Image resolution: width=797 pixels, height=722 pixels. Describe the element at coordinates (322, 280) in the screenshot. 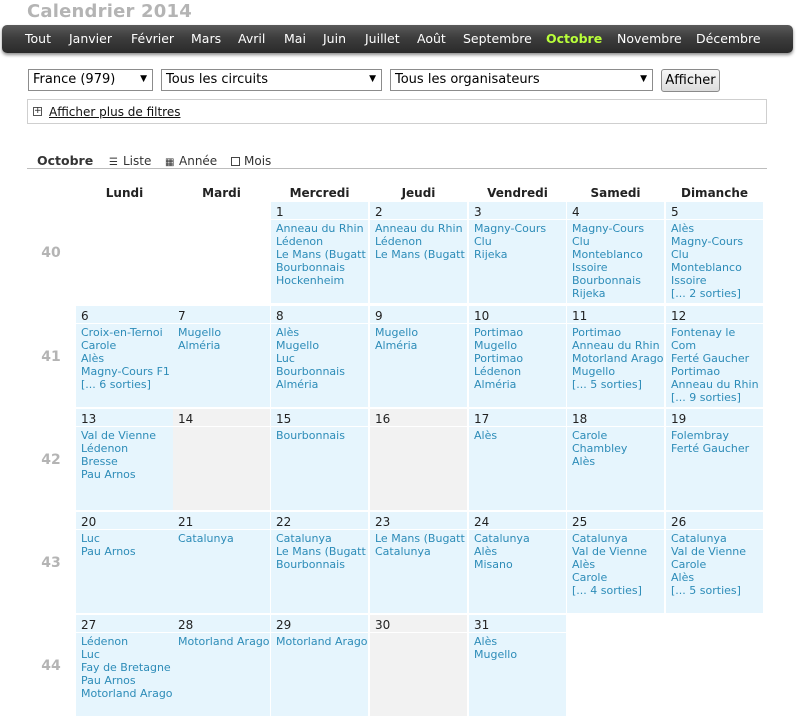

I see `event-link: Hockenheim` at that location.